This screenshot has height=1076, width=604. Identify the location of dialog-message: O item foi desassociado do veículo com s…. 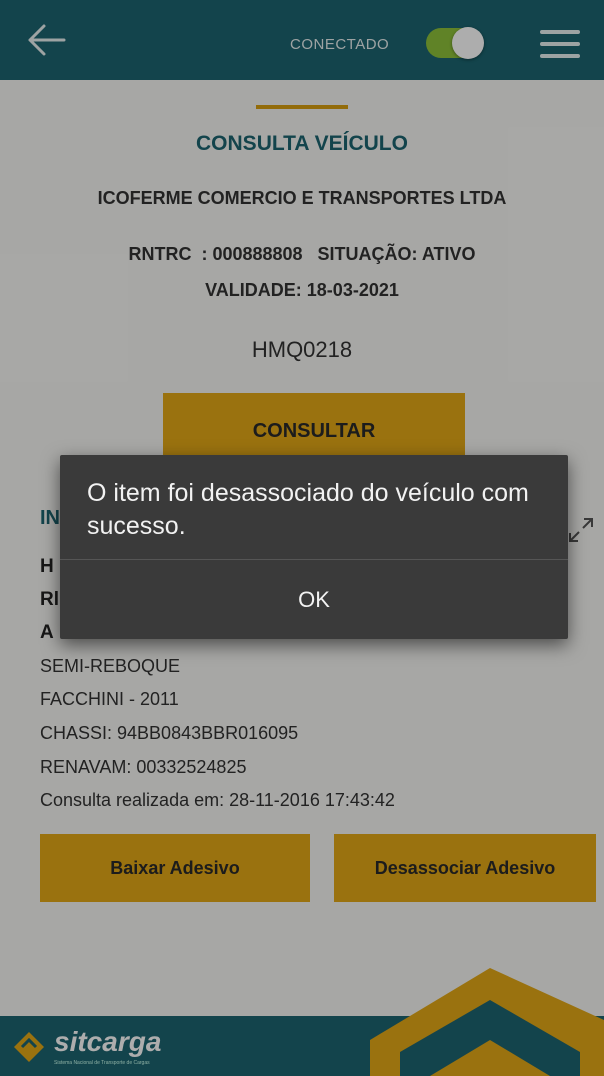
(308, 509).